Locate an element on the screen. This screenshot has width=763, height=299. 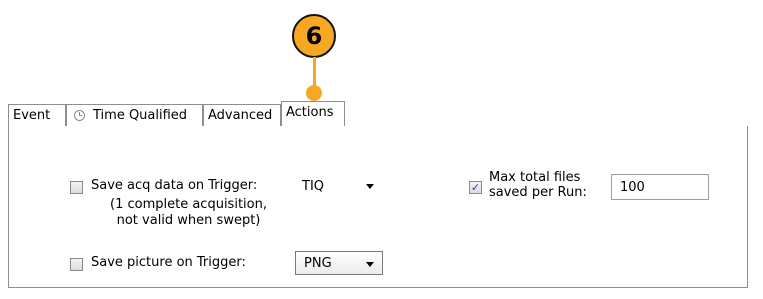
picture-format-value: PNG is located at coordinates (318, 263).